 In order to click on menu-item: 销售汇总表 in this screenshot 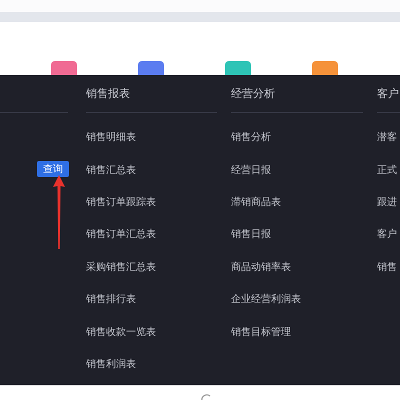, I will do `click(158, 169)`.